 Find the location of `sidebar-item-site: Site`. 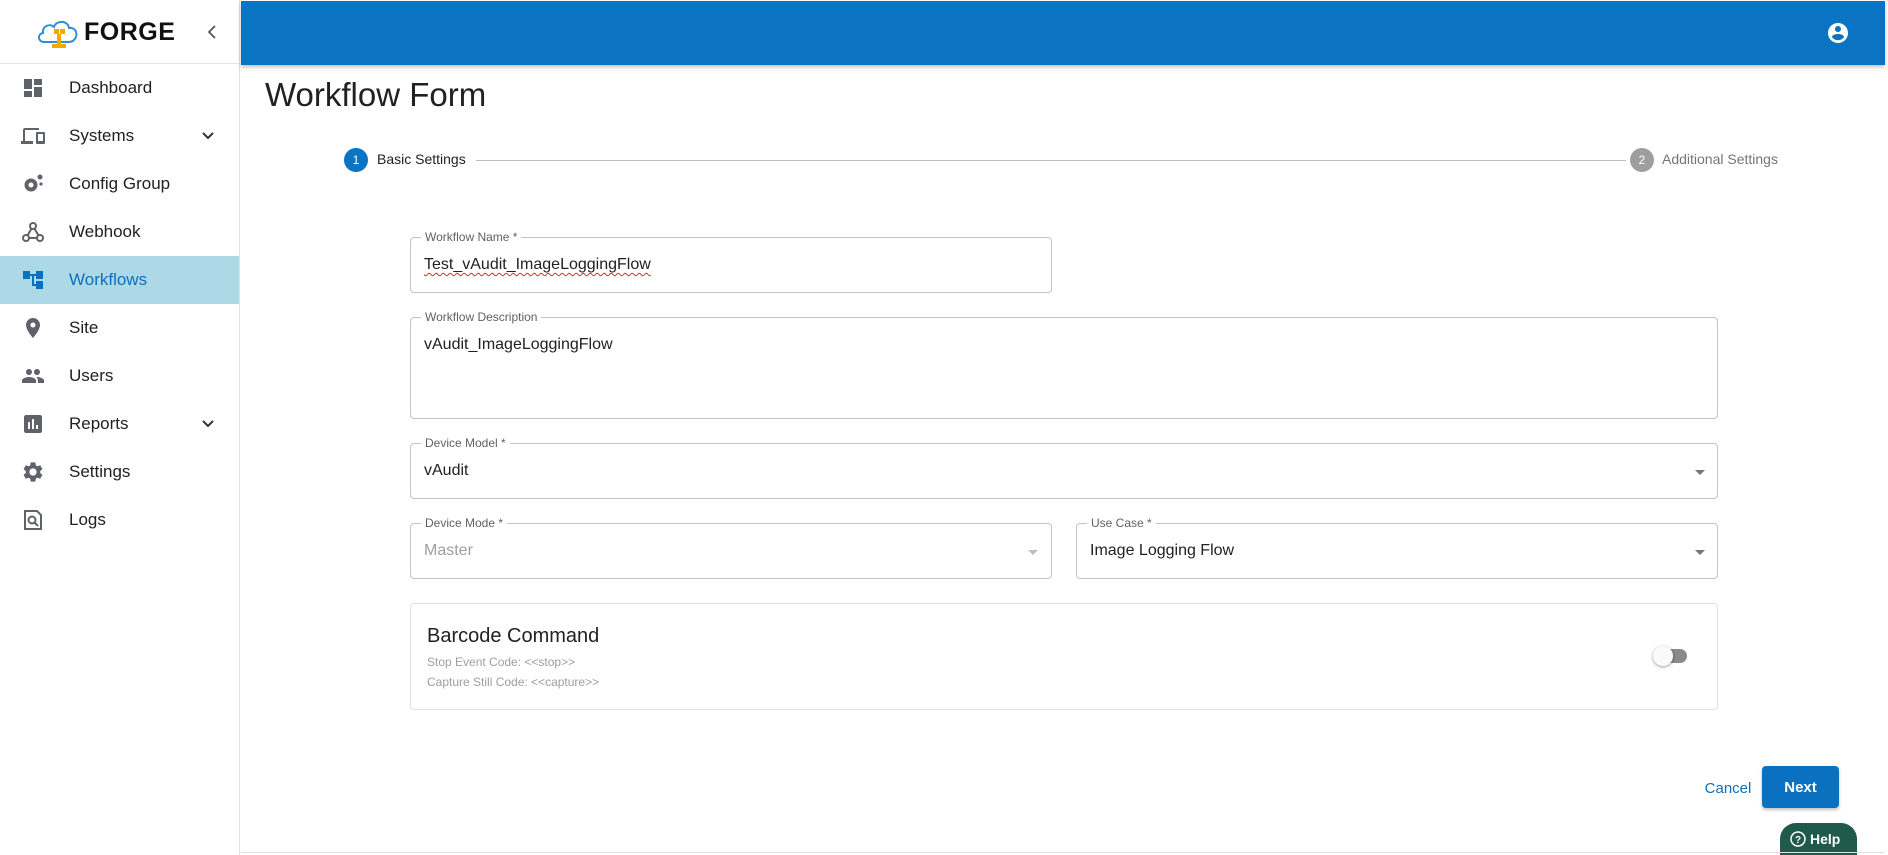

sidebar-item-site: Site is located at coordinates (119, 328).